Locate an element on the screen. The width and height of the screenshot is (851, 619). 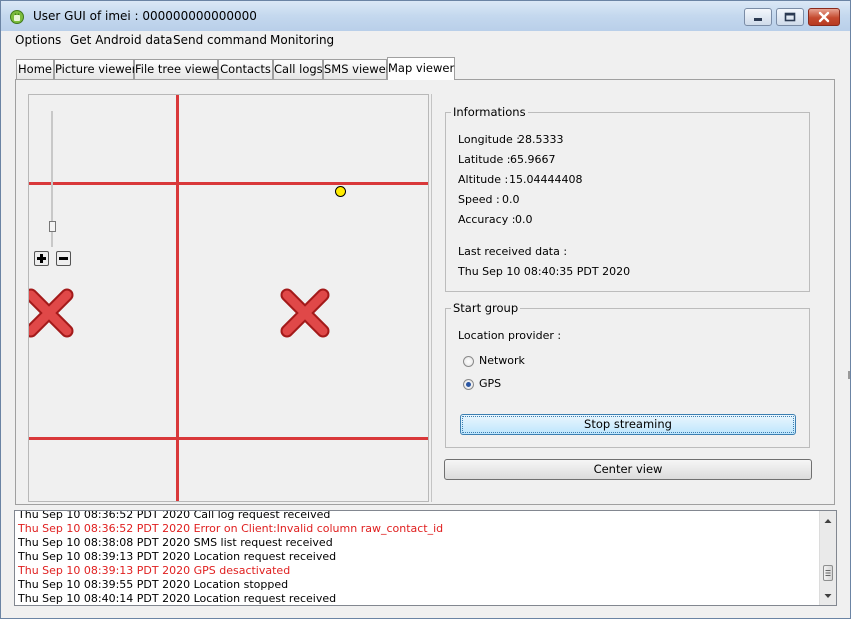
latitude-label: Latitude : is located at coordinates (484, 159).